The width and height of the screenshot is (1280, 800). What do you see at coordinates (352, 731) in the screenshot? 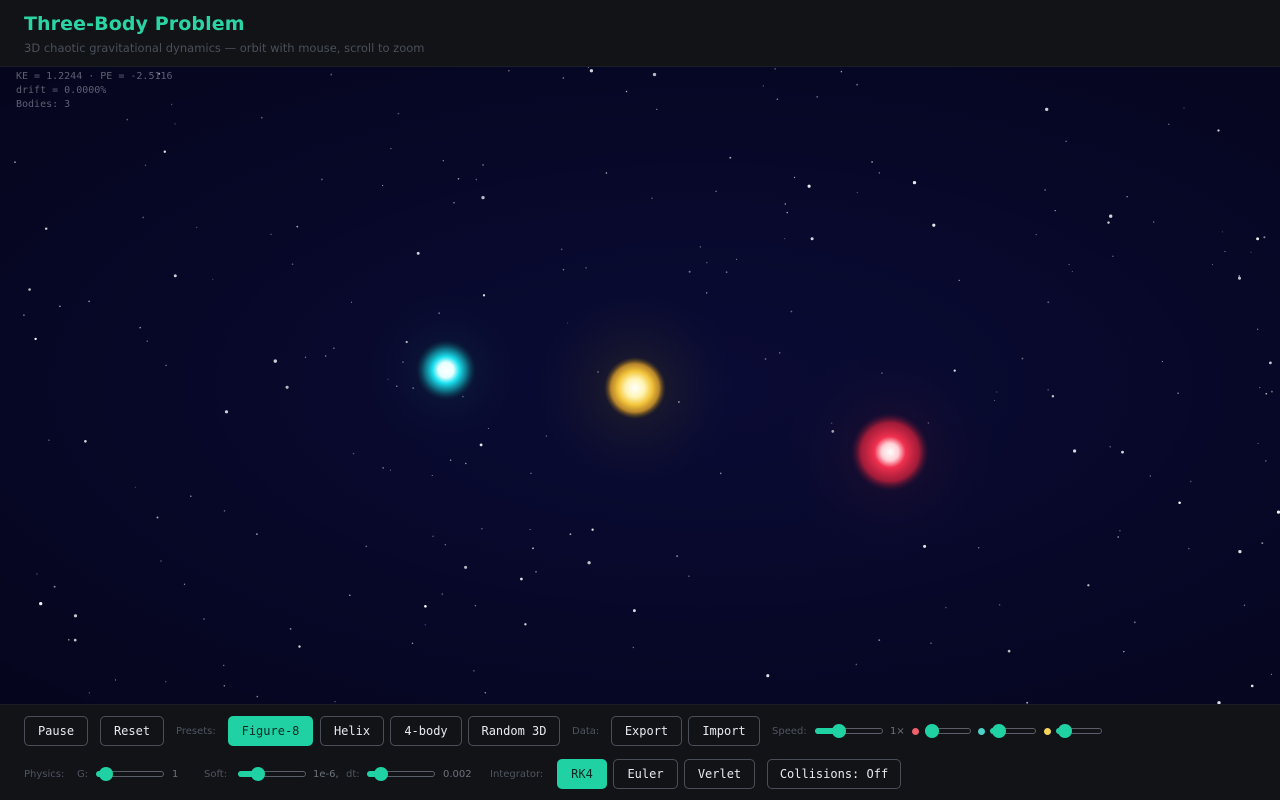
I see `preset-helix-button: Helix` at bounding box center [352, 731].